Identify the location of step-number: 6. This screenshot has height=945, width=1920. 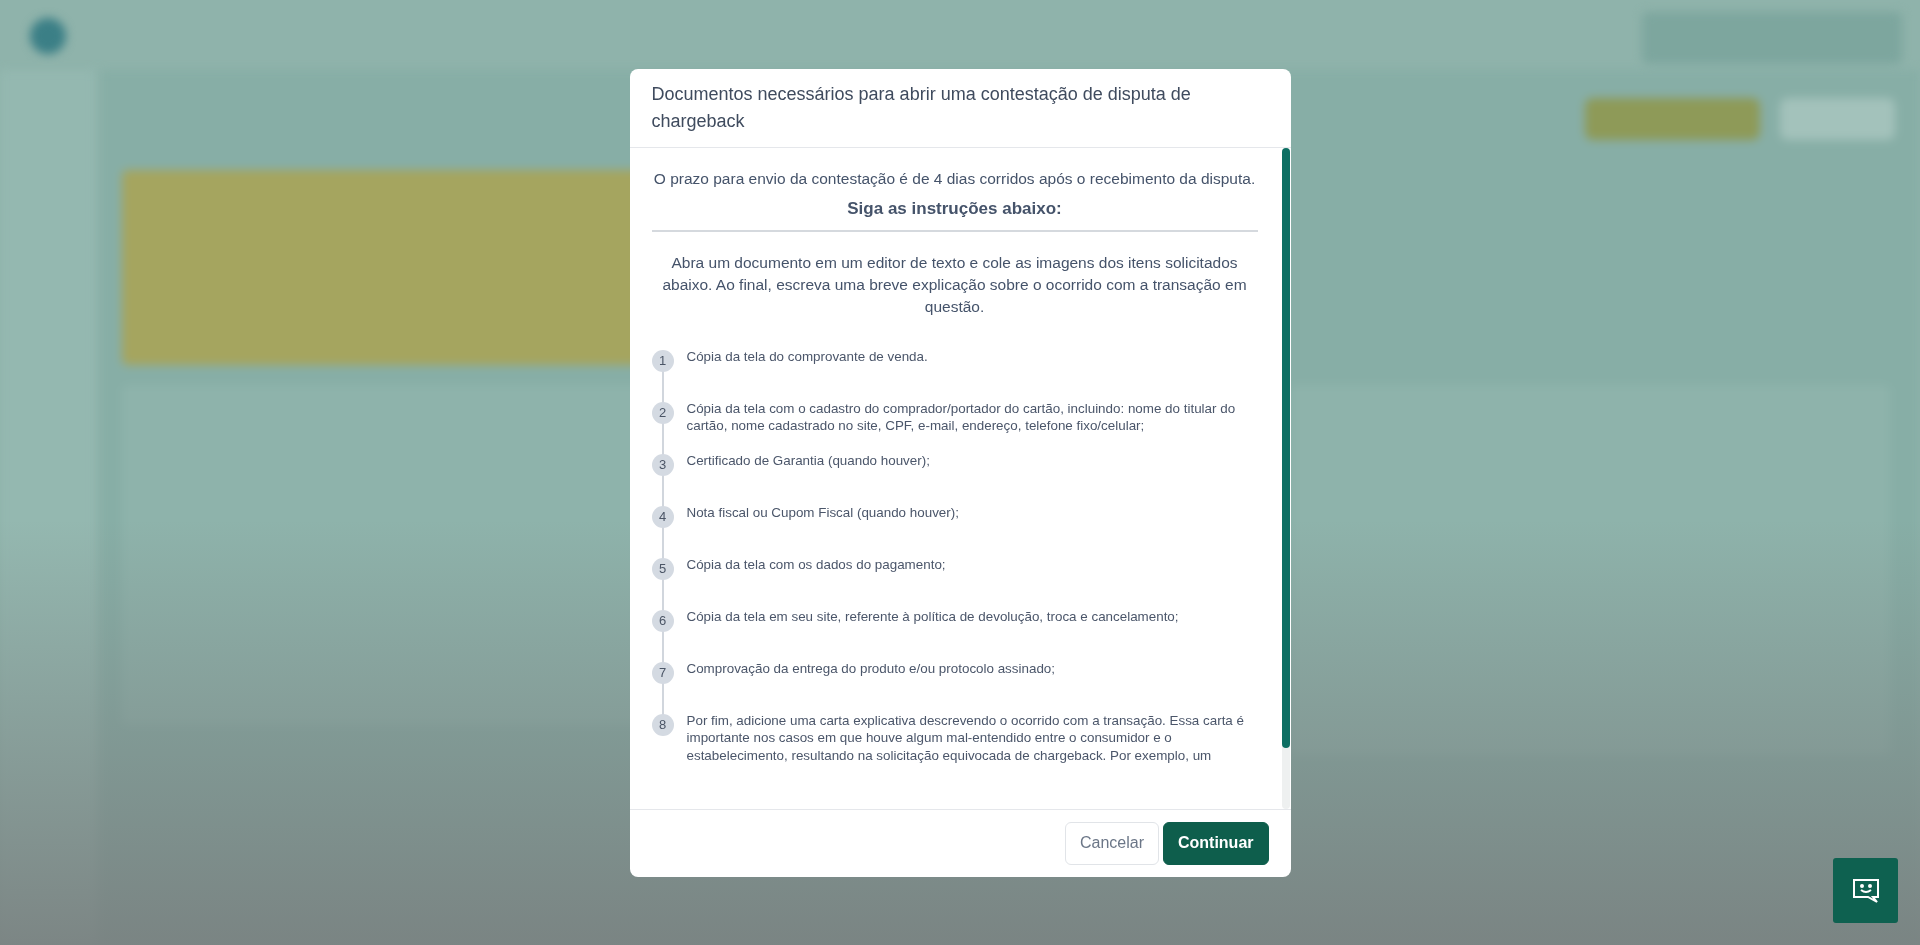
(662, 620).